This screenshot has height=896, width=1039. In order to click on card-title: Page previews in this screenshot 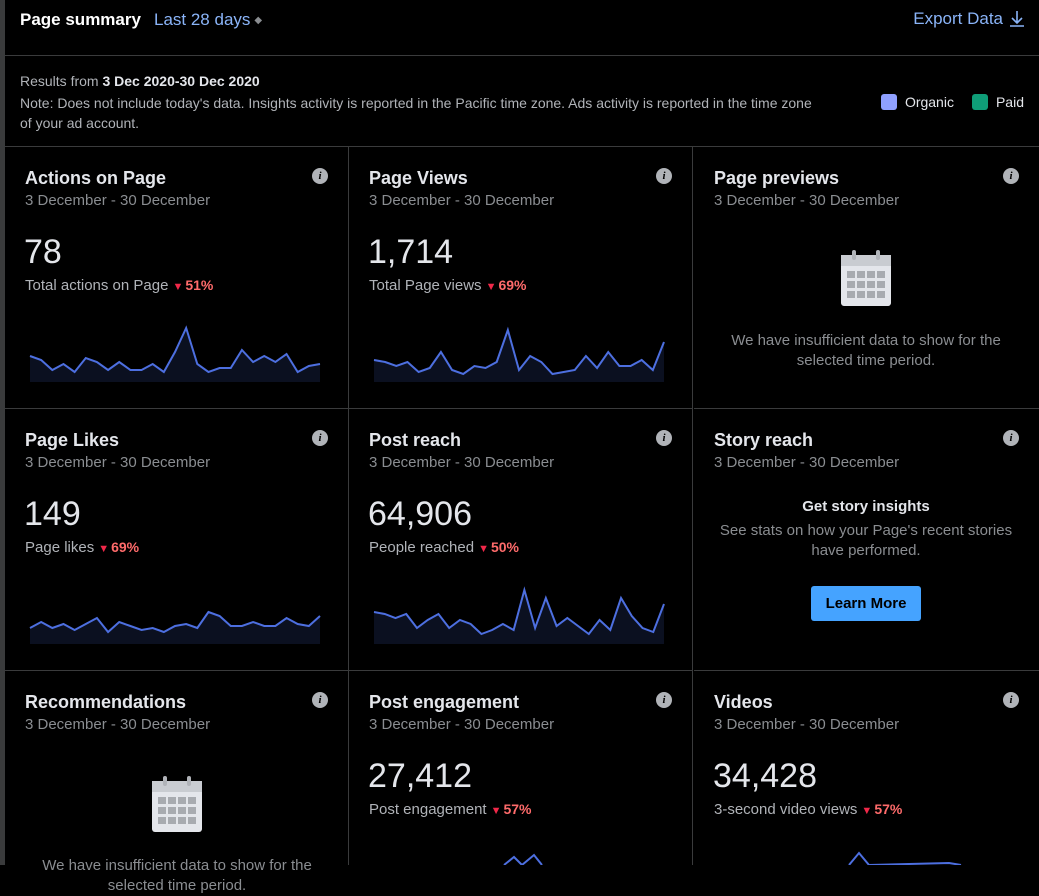, I will do `click(777, 178)`.